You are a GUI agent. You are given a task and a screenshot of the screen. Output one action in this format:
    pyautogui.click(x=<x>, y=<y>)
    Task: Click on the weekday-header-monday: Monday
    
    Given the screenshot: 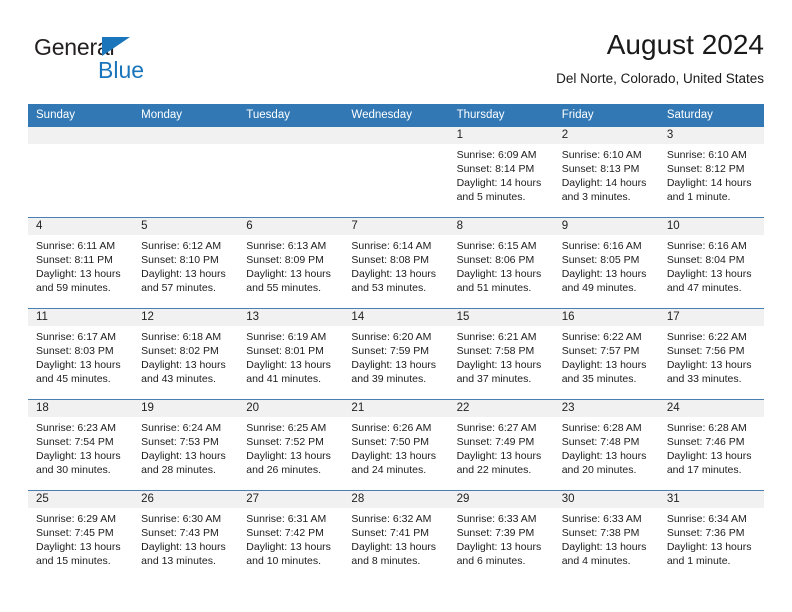 What is the action you would take?
    pyautogui.click(x=186, y=115)
    